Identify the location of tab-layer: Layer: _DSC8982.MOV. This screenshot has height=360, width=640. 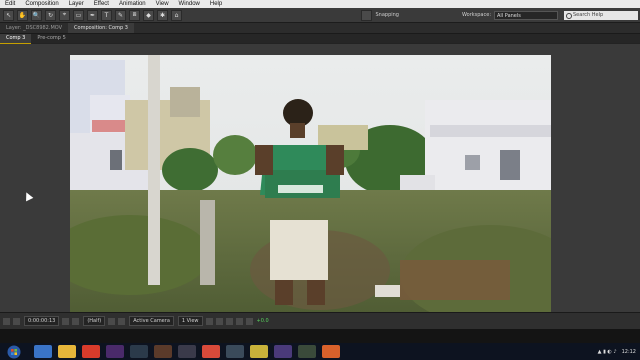
(34, 28).